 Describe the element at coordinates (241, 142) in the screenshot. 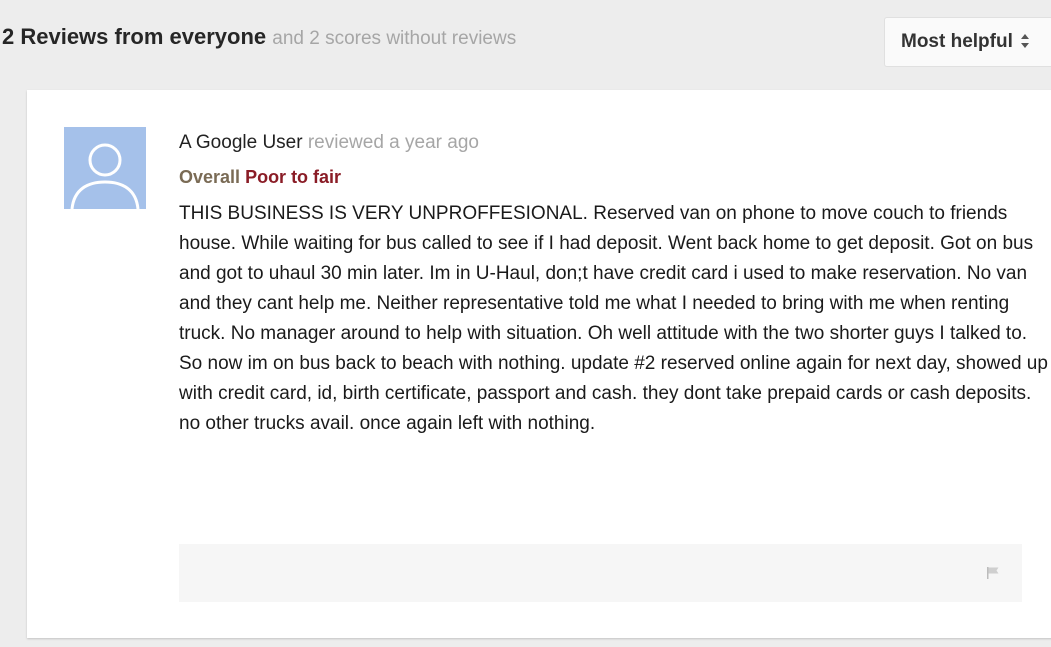

I see `review-author: A Google User` at that location.